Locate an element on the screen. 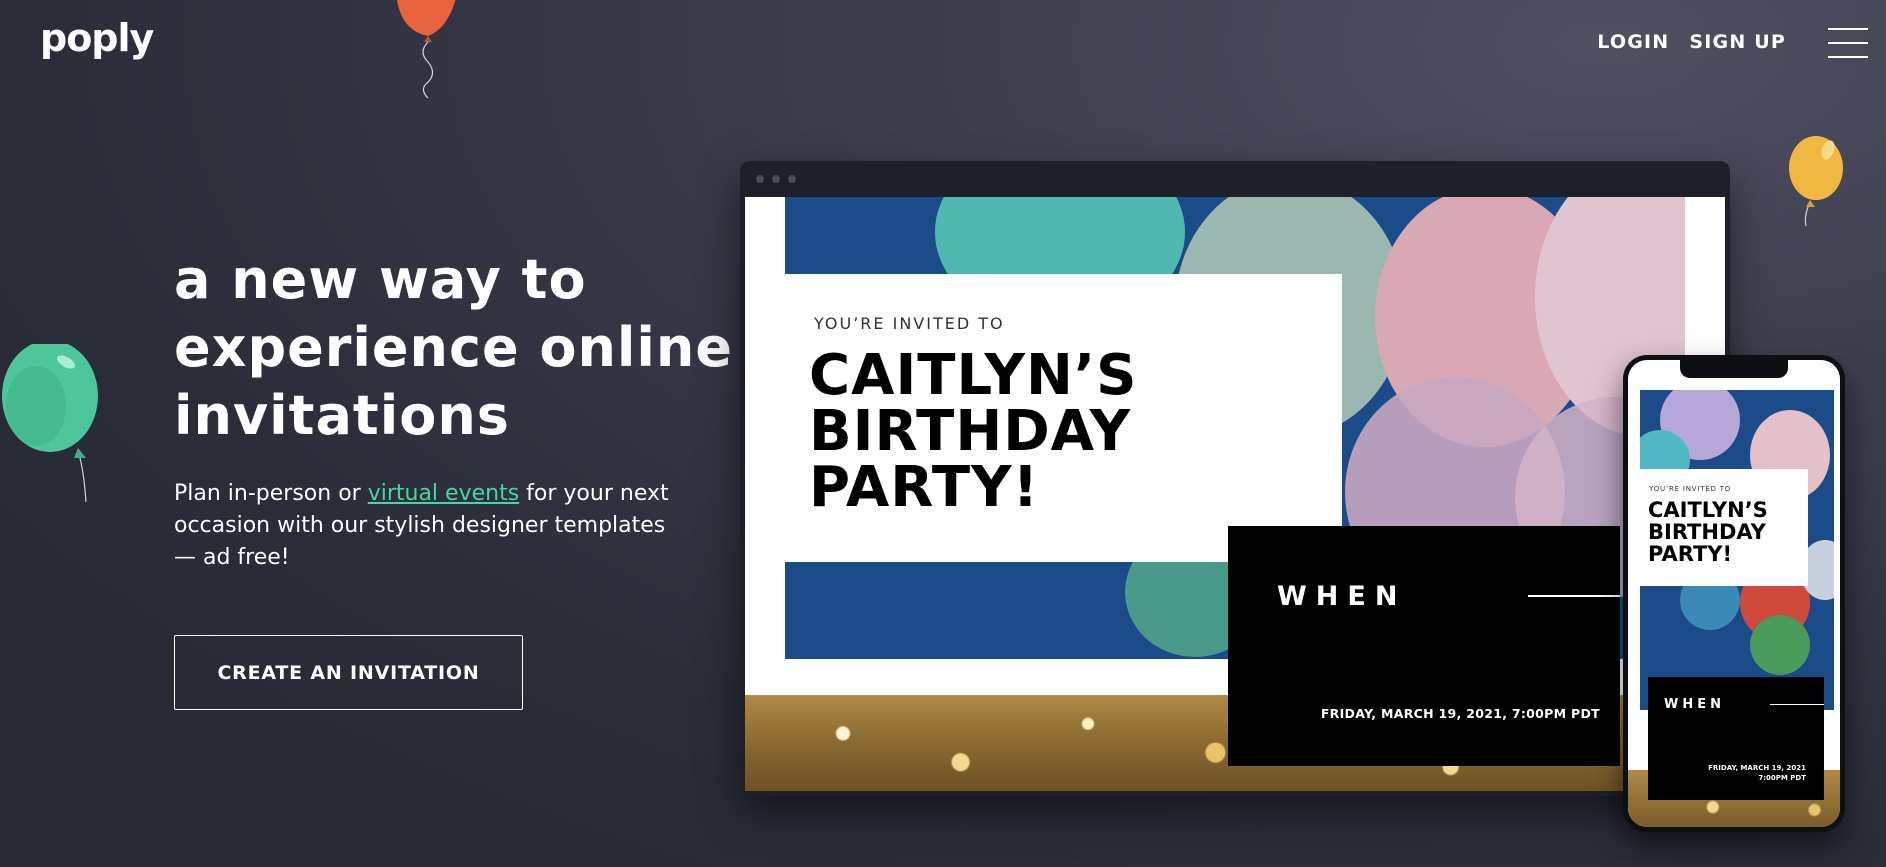  yellow-balloon-icon is located at coordinates (1816, 181).